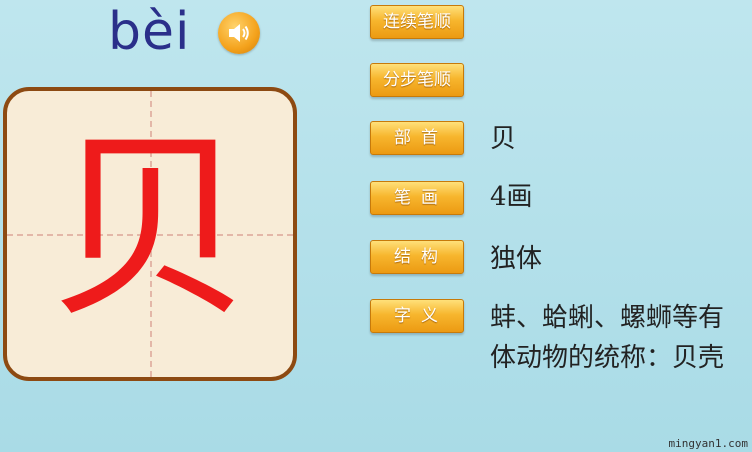 The image size is (752, 452). I want to click on continuous-stroke-order-button: 连续笔顺, so click(417, 22).